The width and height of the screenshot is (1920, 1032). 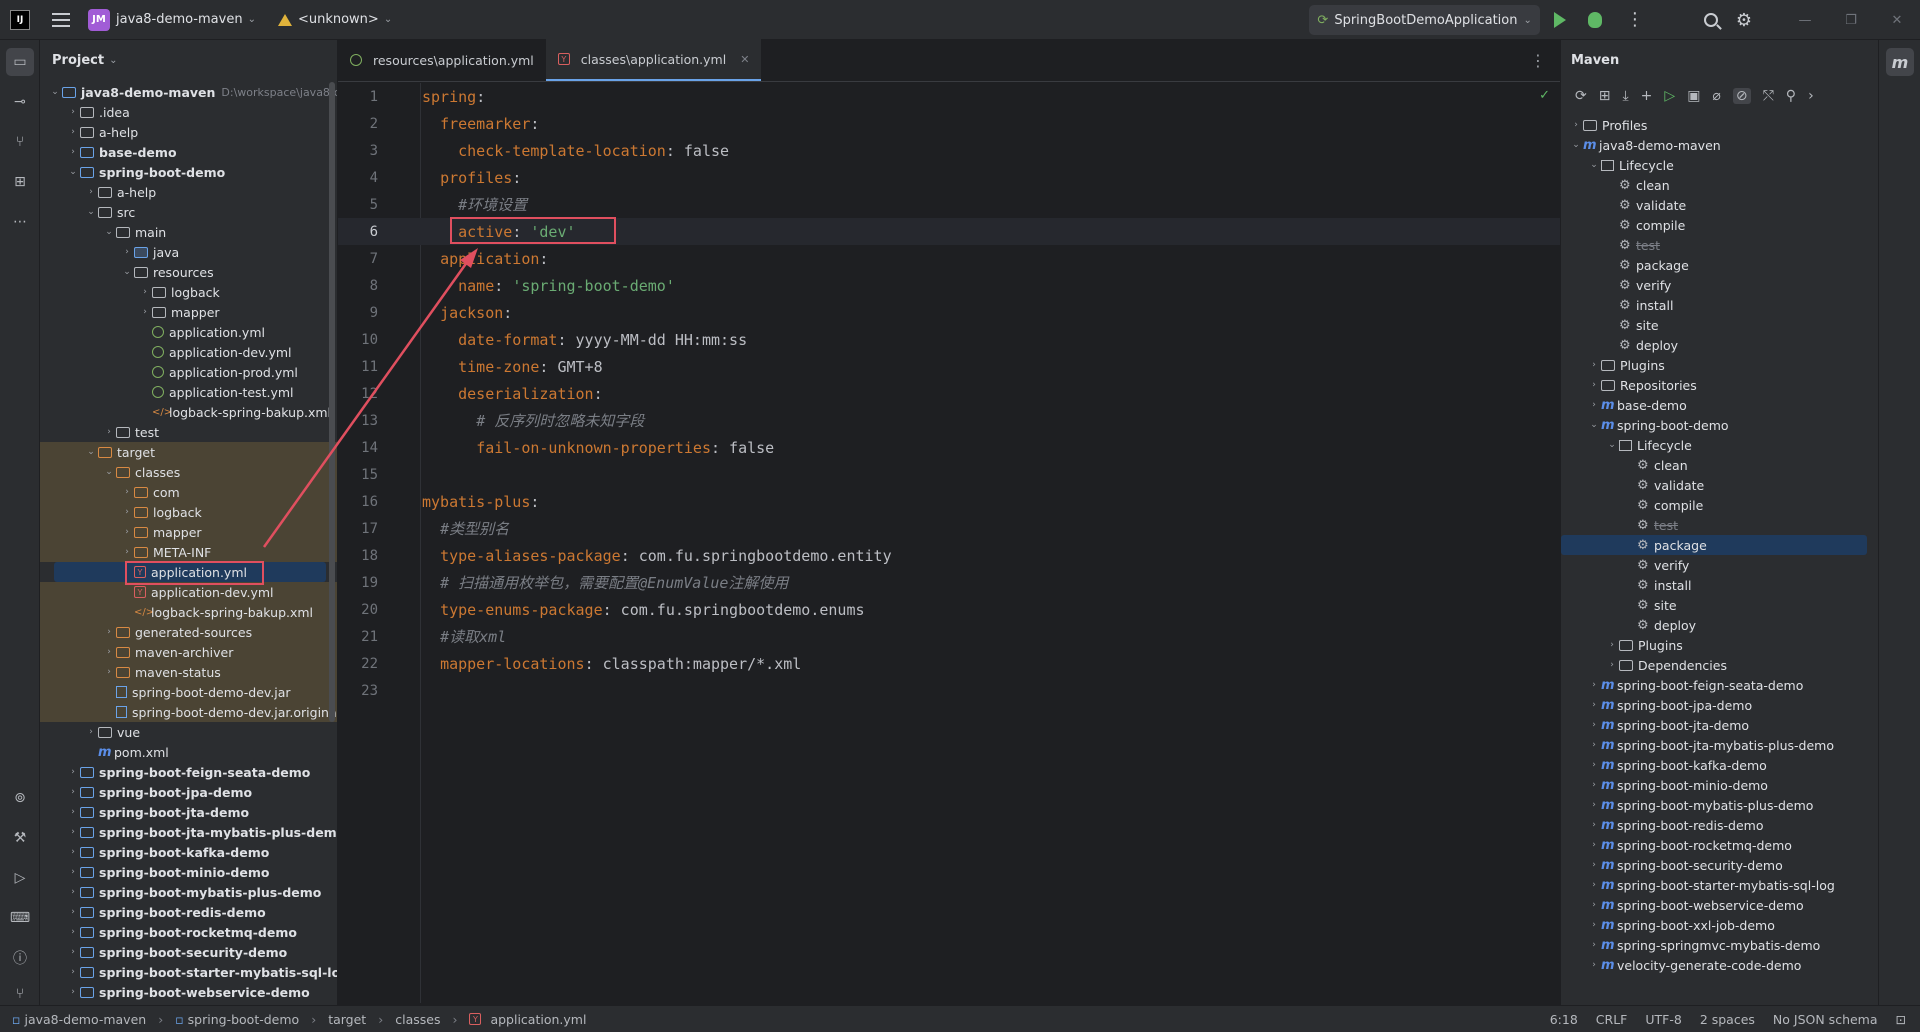 What do you see at coordinates (188, 272) in the screenshot?
I see `project-tree-item: ⌄ resources` at bounding box center [188, 272].